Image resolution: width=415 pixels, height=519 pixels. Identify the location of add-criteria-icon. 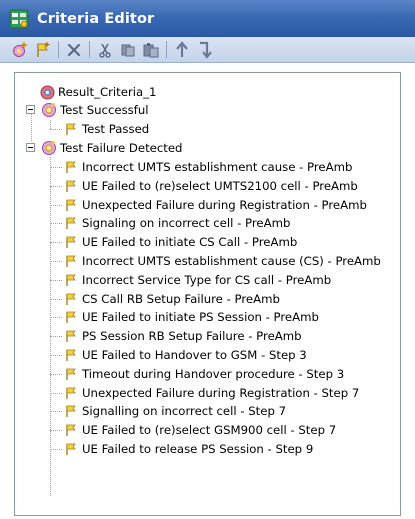
(20, 50).